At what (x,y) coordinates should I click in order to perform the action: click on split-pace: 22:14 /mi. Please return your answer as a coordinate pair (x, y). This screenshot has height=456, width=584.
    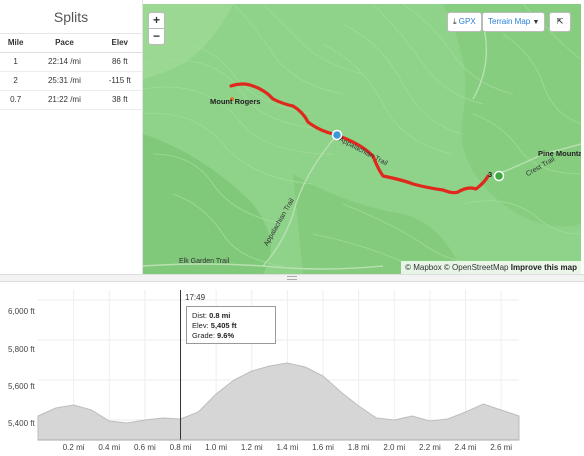
    Looking at the image, I should click on (64, 62).